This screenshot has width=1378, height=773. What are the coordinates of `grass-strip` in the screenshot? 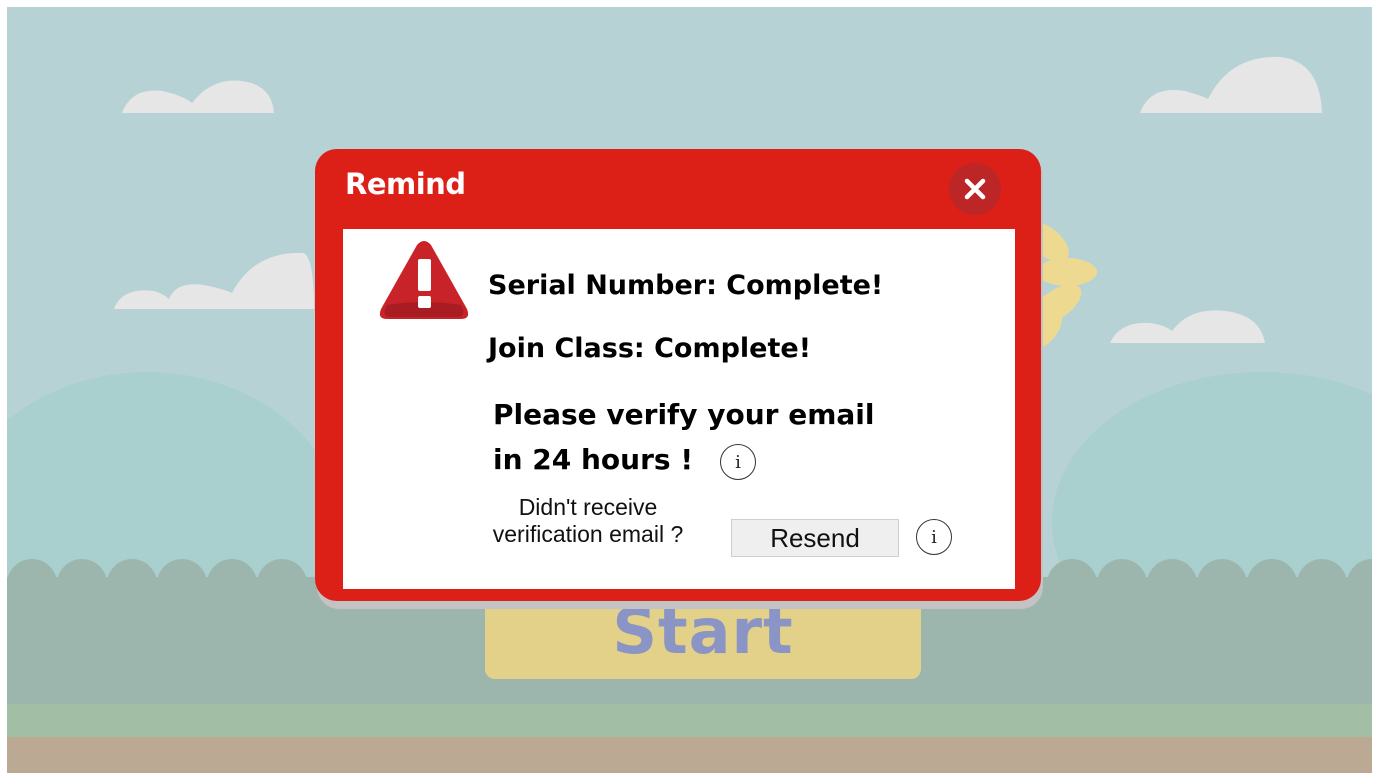 It's located at (689, 721).